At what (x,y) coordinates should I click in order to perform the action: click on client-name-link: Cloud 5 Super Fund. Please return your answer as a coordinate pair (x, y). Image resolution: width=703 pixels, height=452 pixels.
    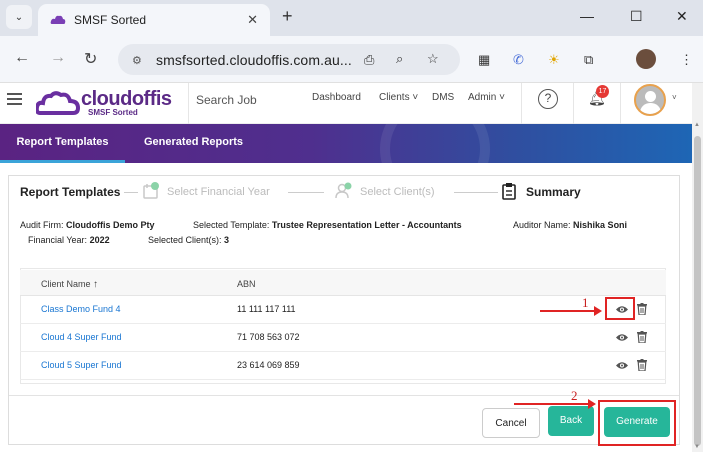
    Looking at the image, I should click on (81, 365).